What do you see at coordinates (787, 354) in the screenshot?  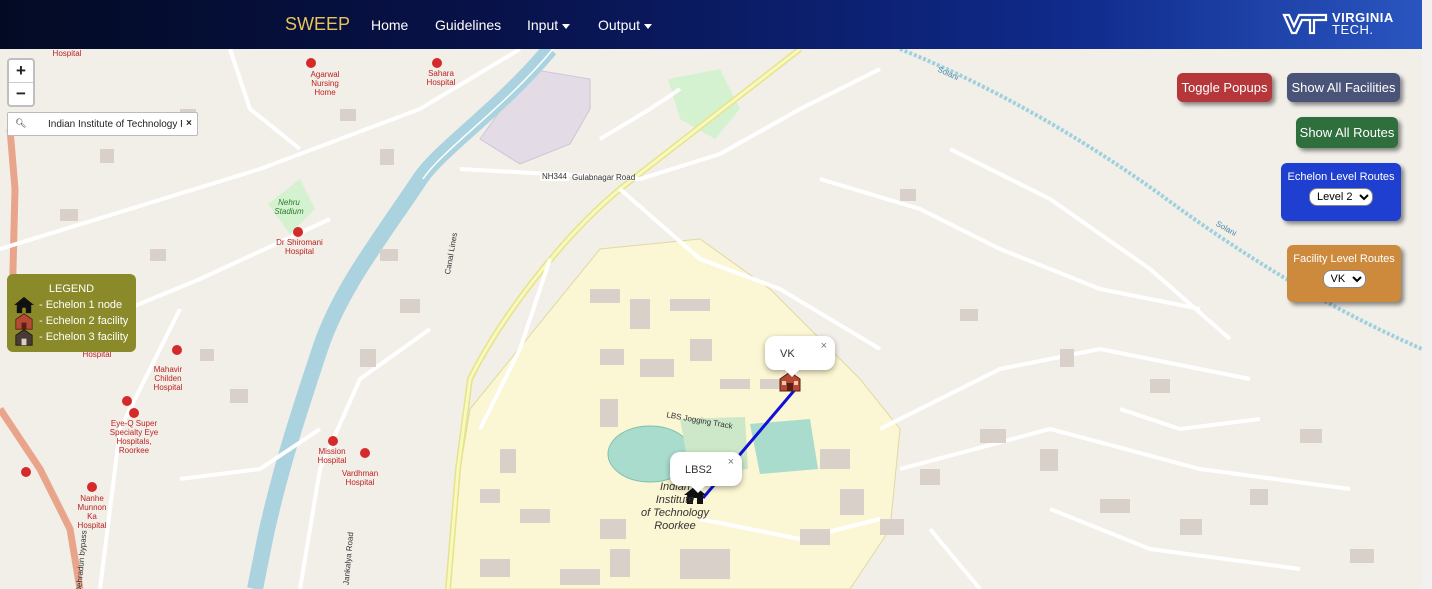 I see `popup-label: VK` at bounding box center [787, 354].